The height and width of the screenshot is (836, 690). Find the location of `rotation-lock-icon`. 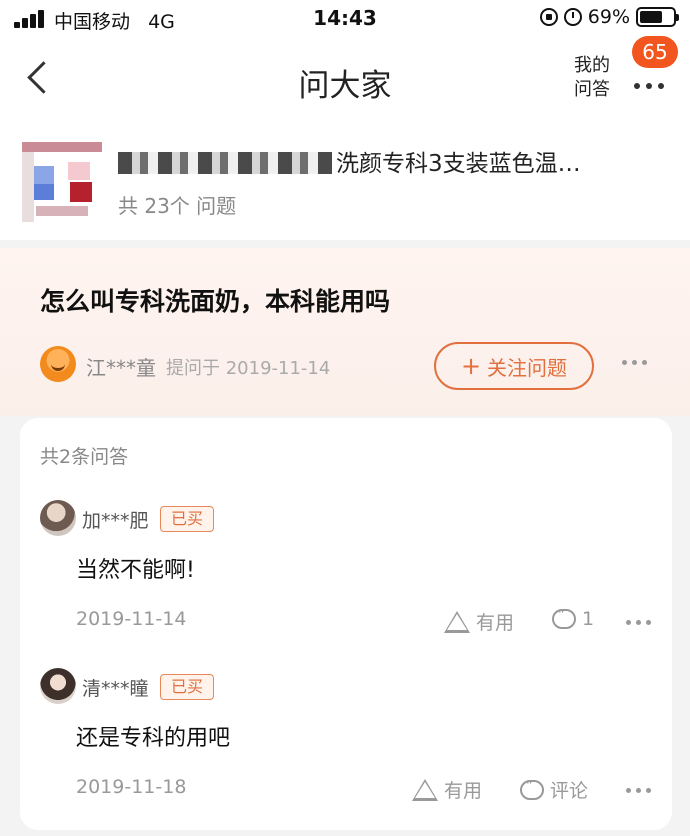

rotation-lock-icon is located at coordinates (548, 17).